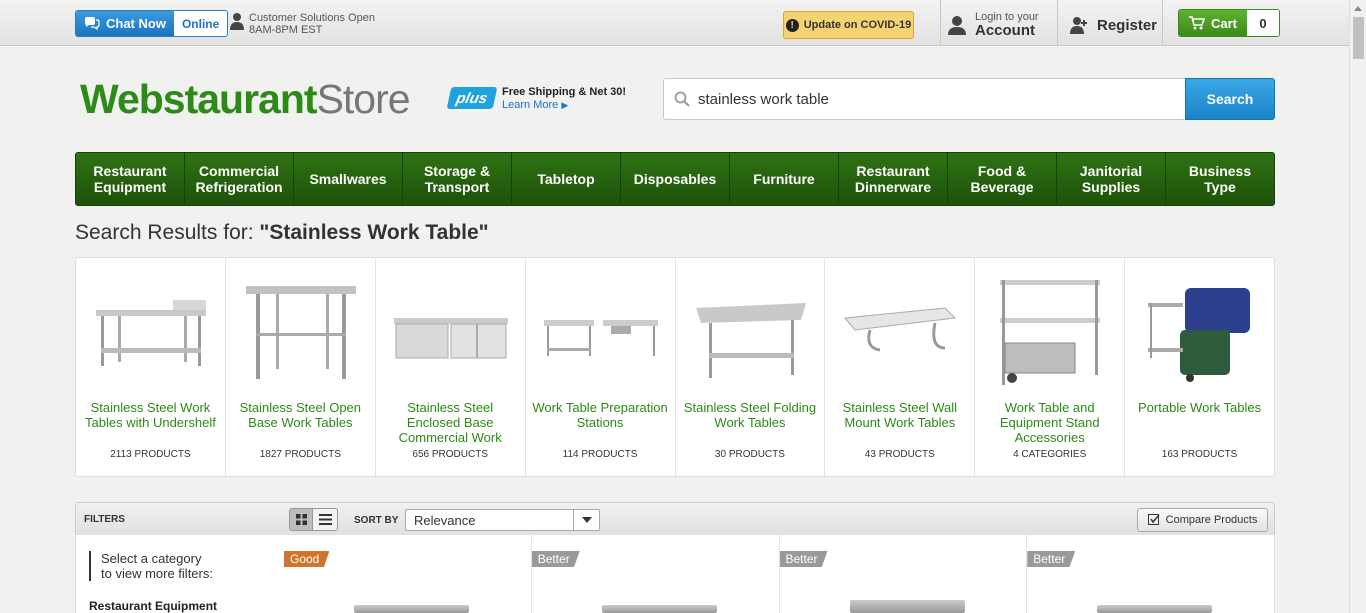 Image resolution: width=1366 pixels, height=613 pixels. What do you see at coordinates (472, 98) in the screenshot?
I see `plus-badge: plus` at bounding box center [472, 98].